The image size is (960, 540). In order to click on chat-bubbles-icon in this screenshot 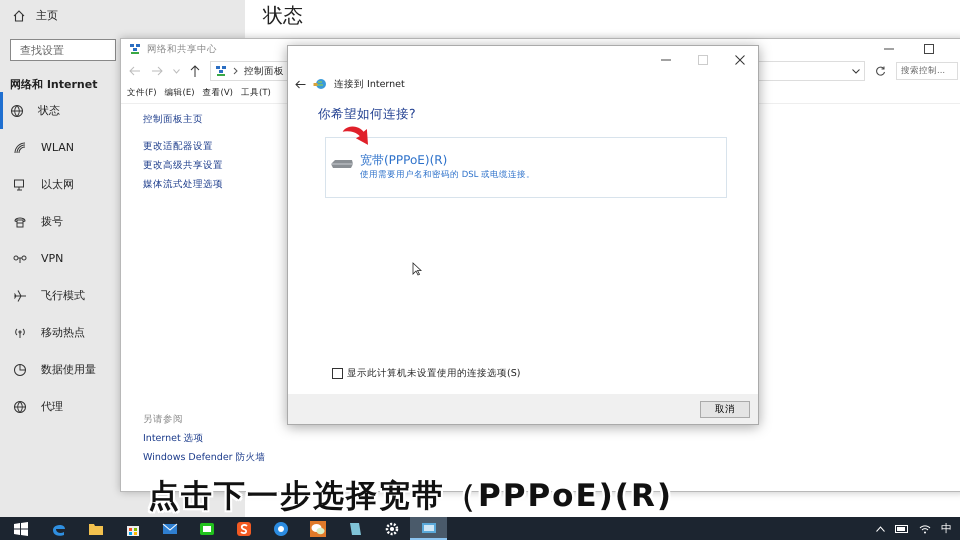, I will do `click(318, 528)`.